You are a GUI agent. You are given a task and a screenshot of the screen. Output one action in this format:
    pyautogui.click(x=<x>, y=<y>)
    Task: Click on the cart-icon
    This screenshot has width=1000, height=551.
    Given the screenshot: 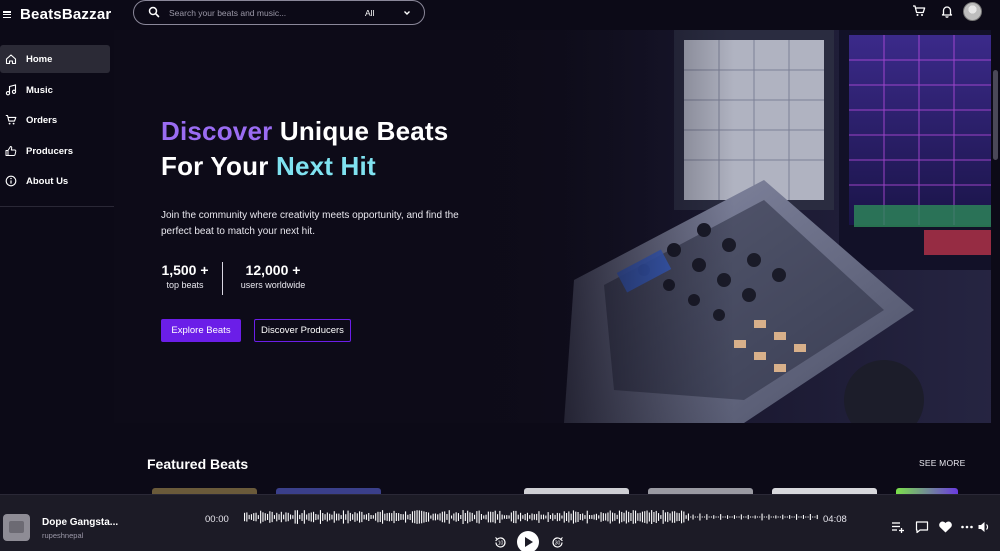 What is the action you would take?
    pyautogui.click(x=919, y=11)
    